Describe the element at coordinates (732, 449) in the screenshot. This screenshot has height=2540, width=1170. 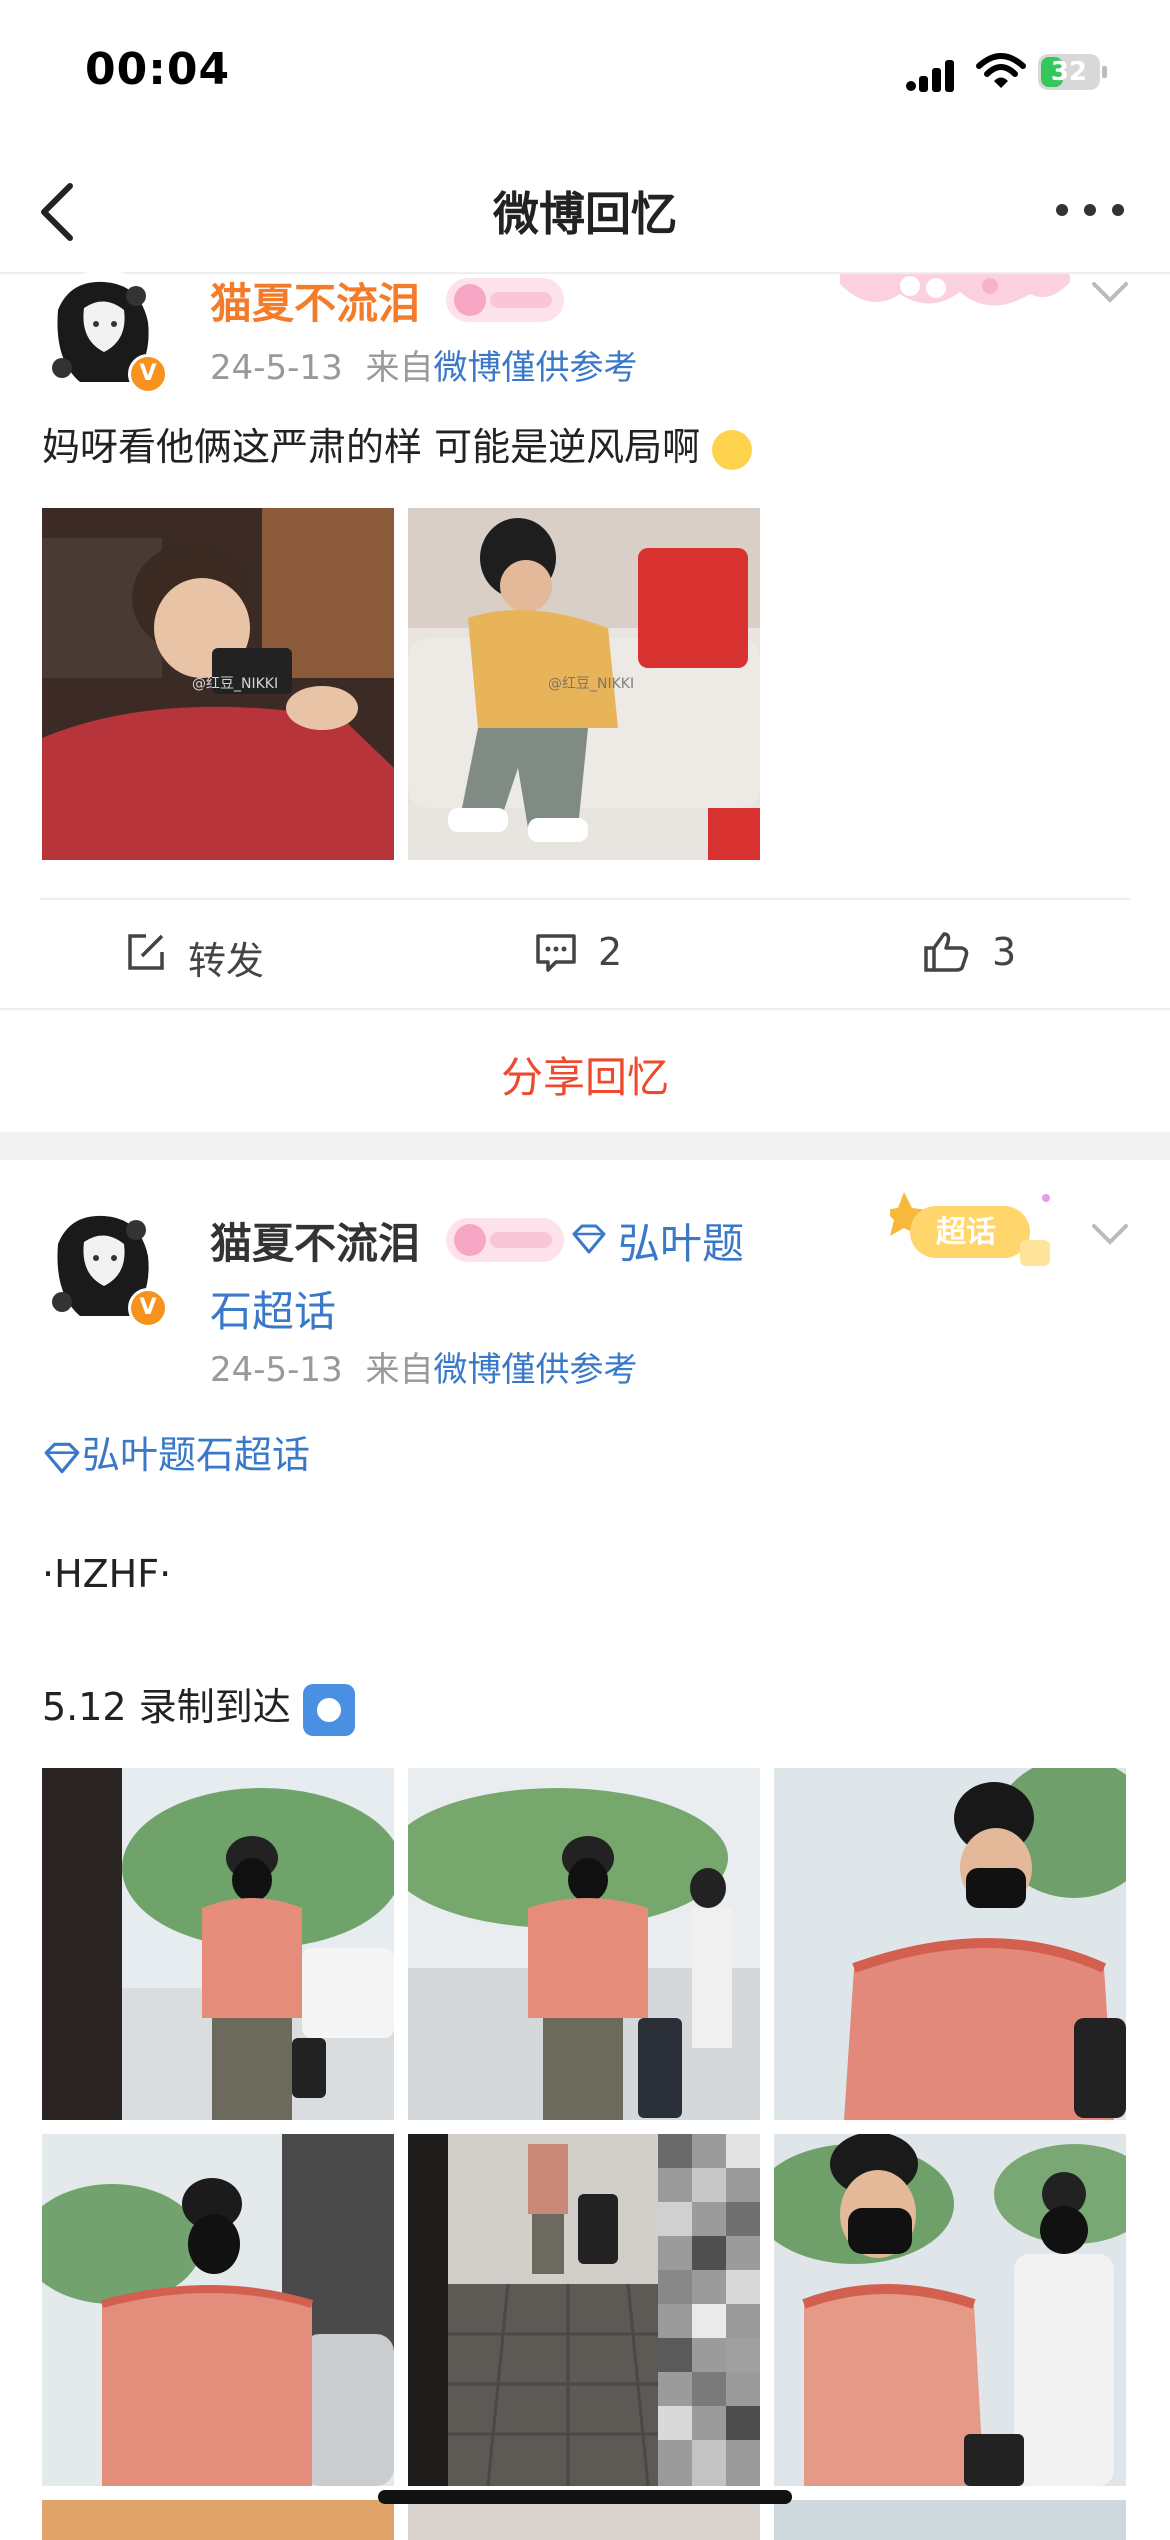
I see `laughing-crying-emoji-icon` at that location.